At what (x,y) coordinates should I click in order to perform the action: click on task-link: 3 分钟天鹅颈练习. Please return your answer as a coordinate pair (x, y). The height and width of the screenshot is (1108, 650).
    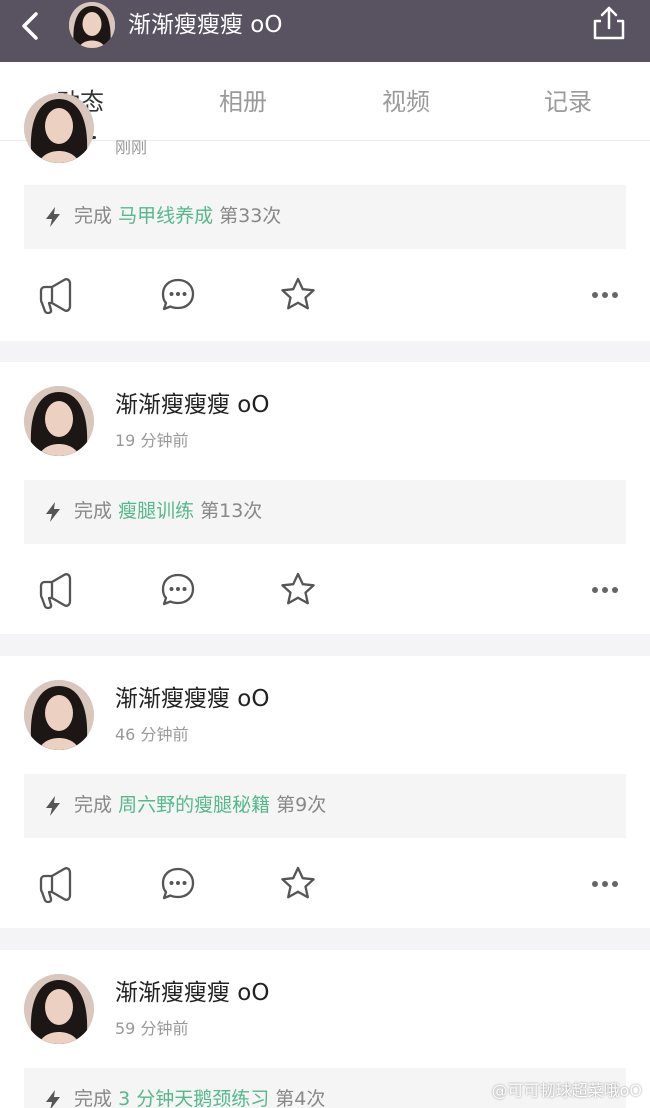
    Looking at the image, I should click on (193, 1098).